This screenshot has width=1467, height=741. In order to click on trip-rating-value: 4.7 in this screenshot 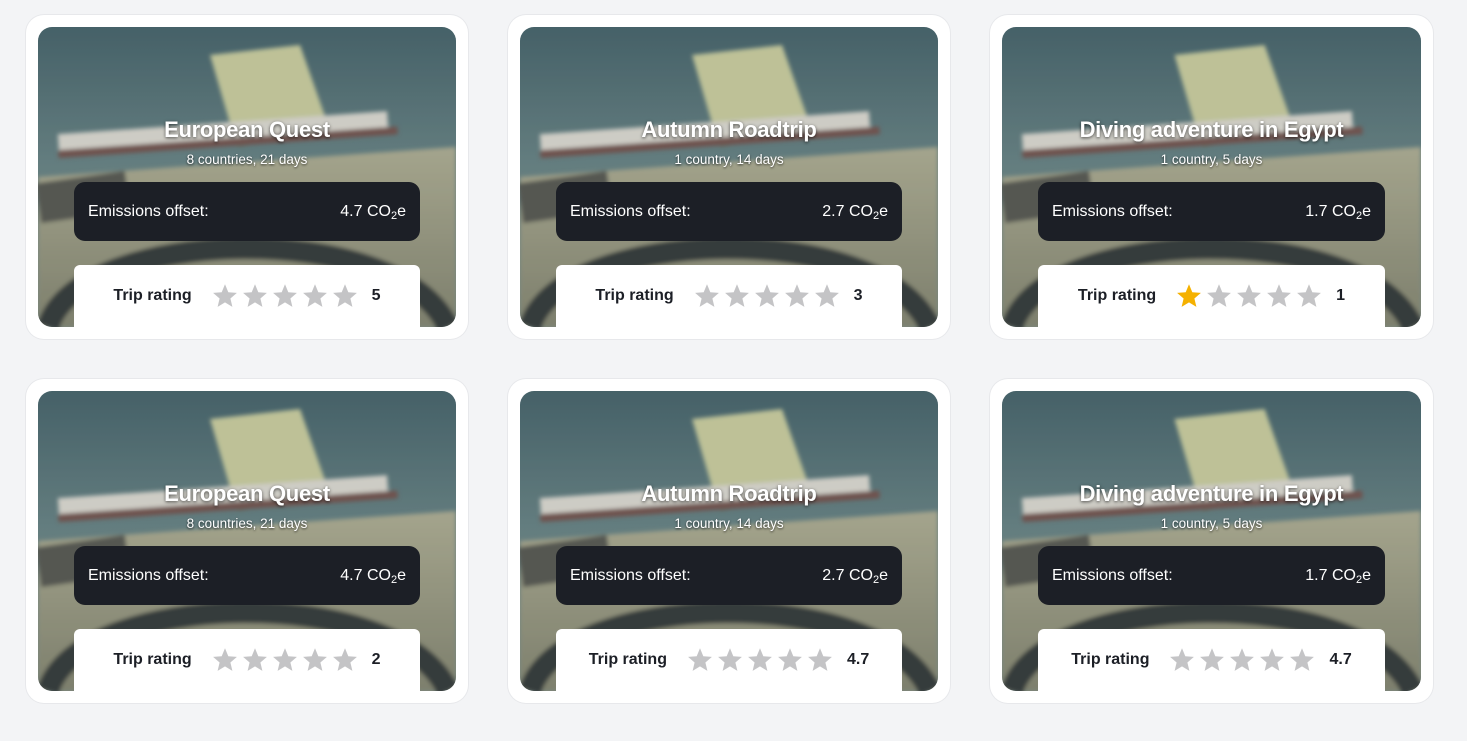, I will do `click(858, 659)`.